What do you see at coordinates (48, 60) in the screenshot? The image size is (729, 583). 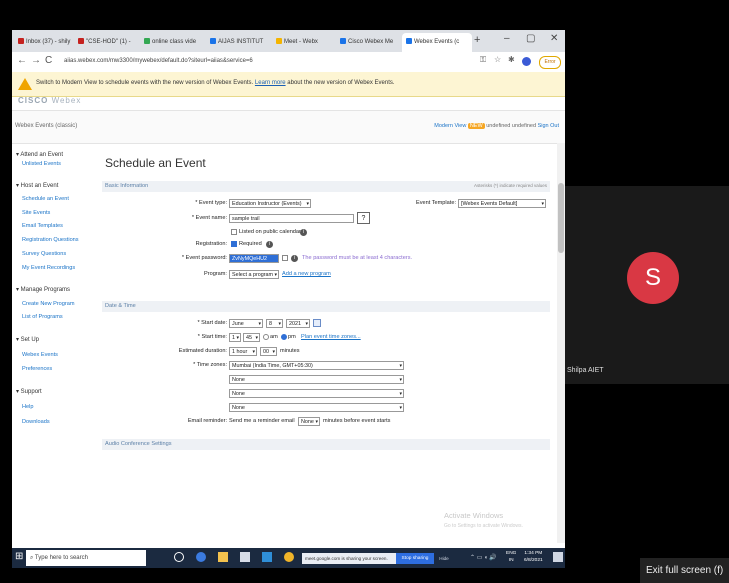 I see `reload-button: C` at bounding box center [48, 60].